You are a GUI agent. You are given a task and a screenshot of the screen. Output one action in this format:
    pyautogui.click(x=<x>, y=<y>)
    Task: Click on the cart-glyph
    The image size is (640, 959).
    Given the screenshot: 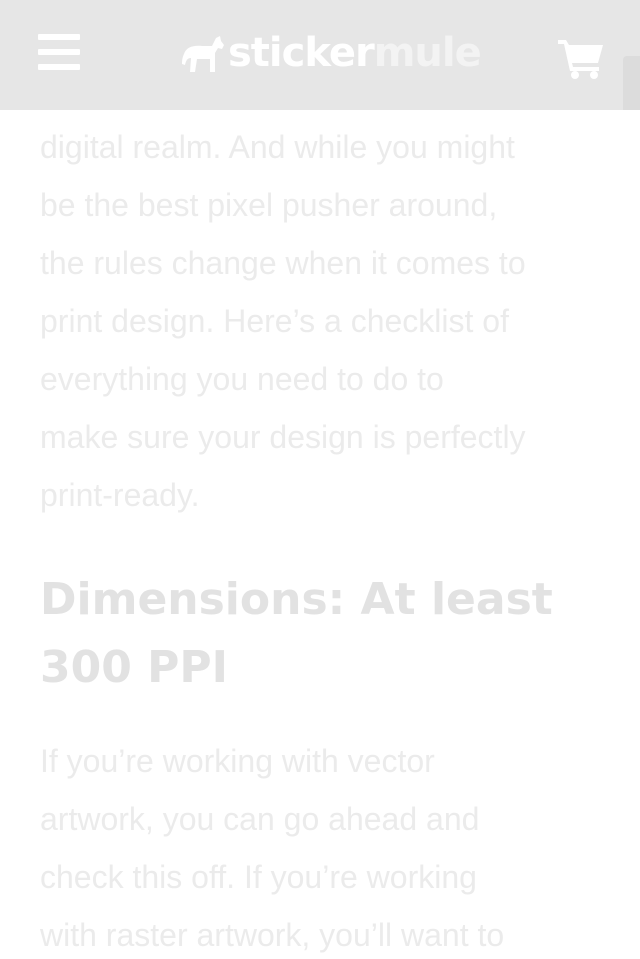 What is the action you would take?
    pyautogui.click(x=580, y=59)
    